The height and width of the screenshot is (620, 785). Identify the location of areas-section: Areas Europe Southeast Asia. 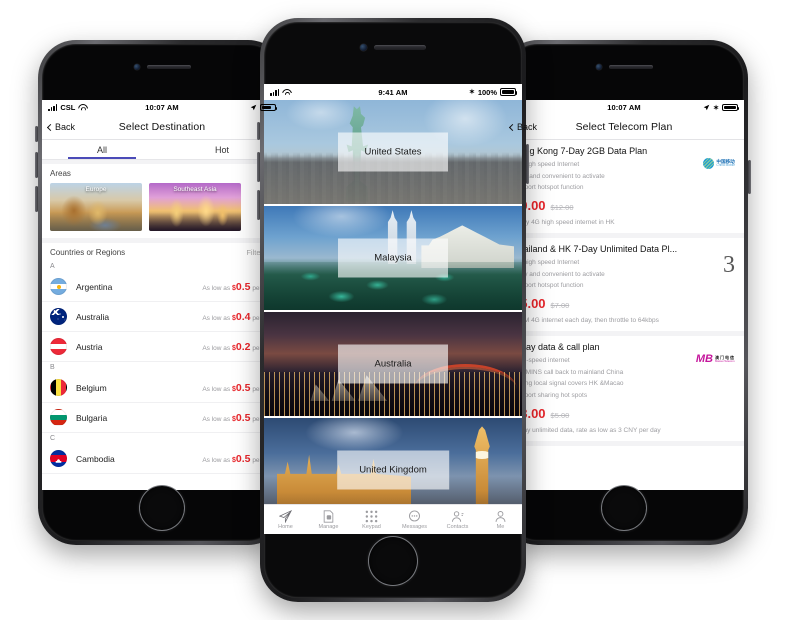
(162, 201).